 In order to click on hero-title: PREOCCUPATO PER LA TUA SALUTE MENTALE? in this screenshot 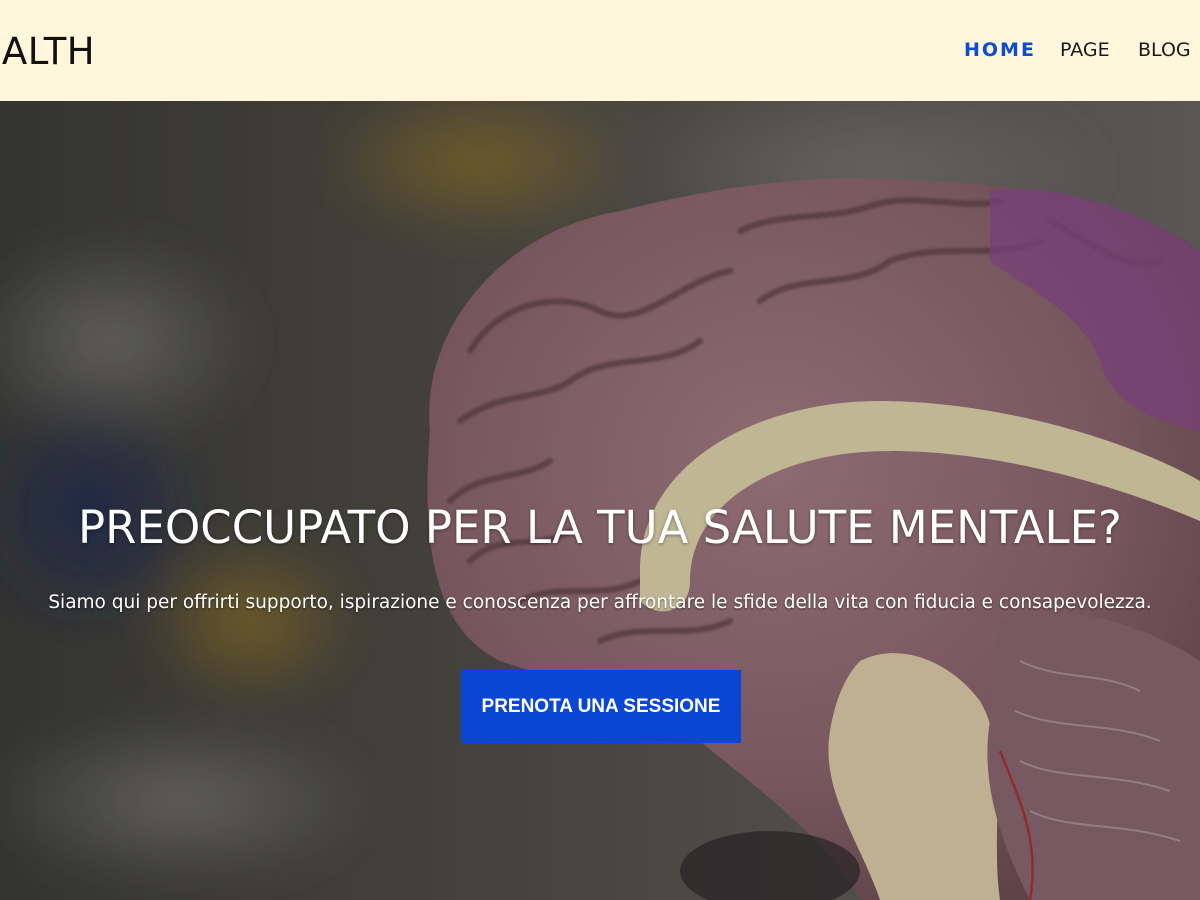, I will do `click(600, 527)`.